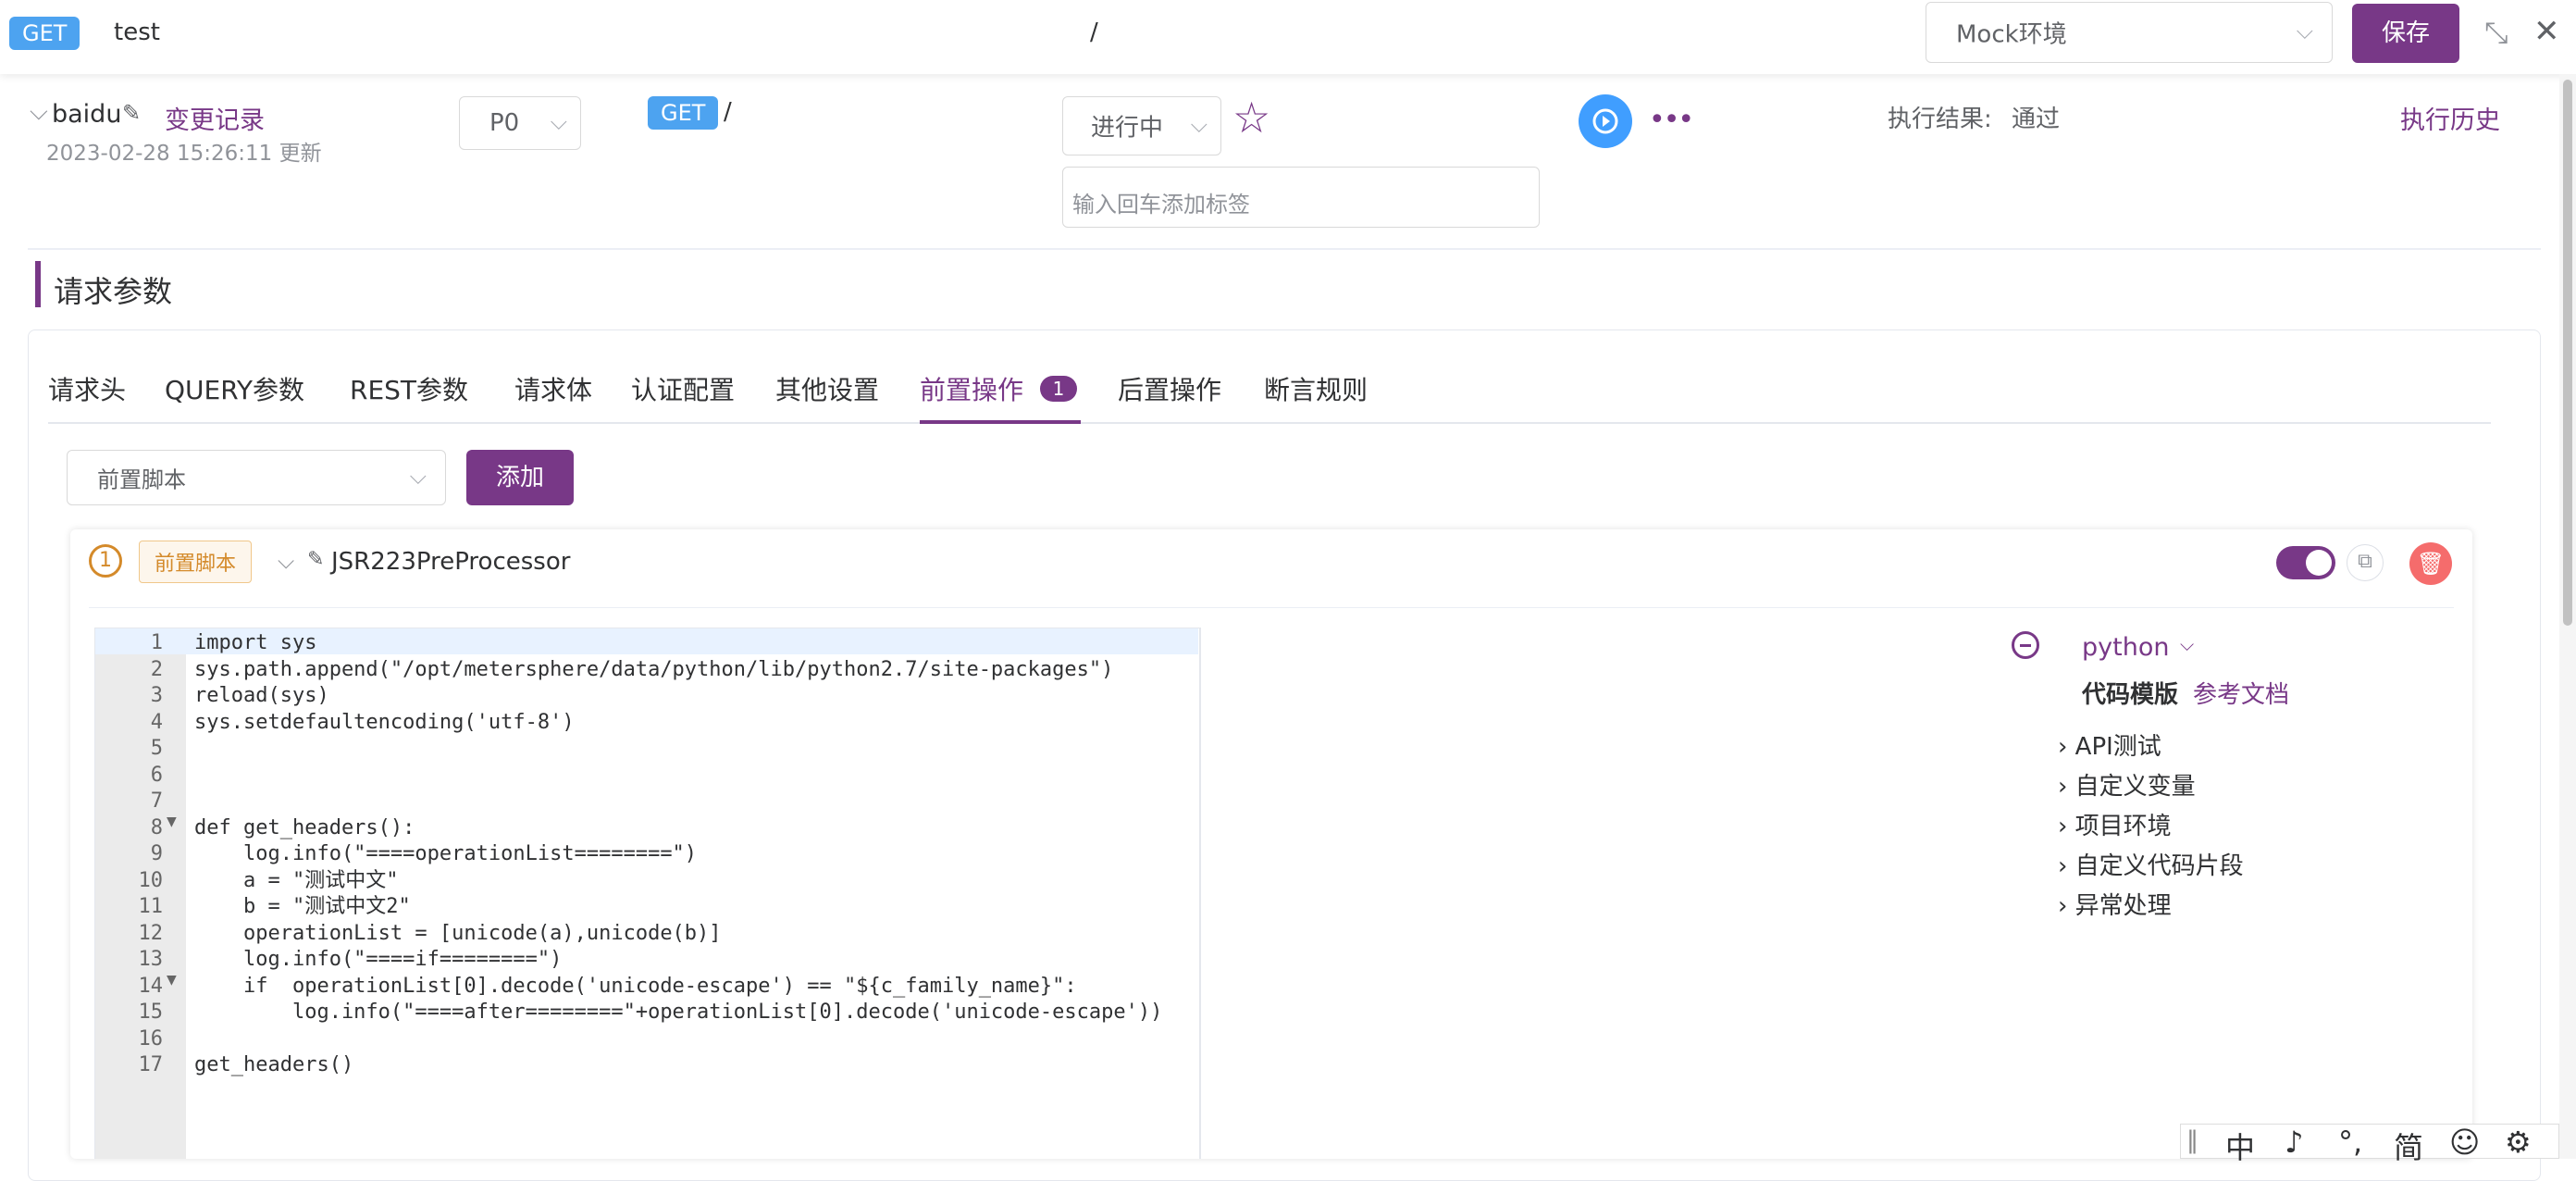 This screenshot has width=2576, height=1181. Describe the element at coordinates (156, 643) in the screenshot. I see `line-number: 1` at that location.